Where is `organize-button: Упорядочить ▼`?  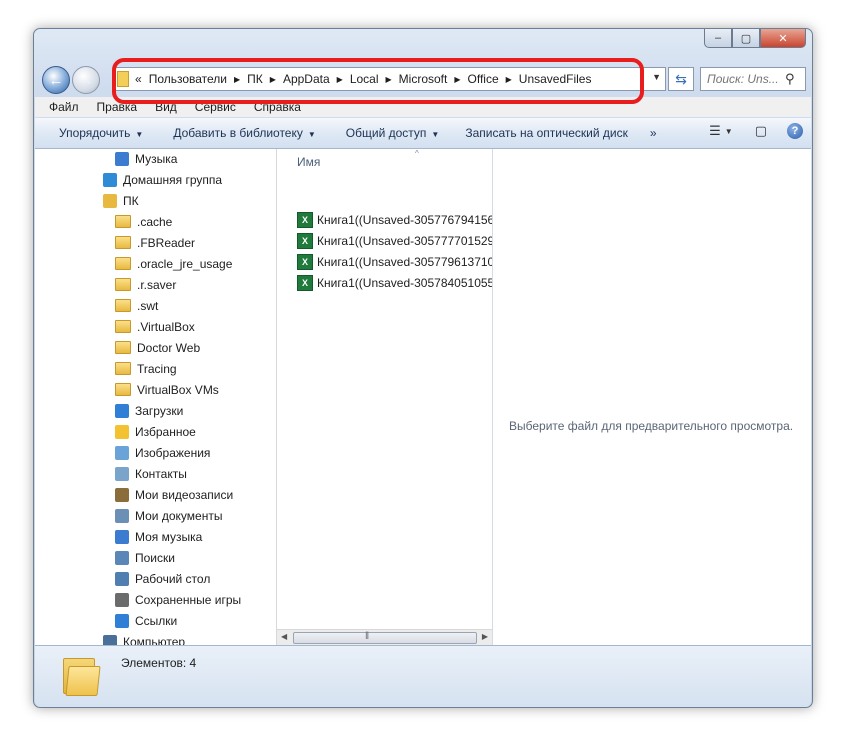 organize-button: Упорядочить ▼ is located at coordinates (101, 133).